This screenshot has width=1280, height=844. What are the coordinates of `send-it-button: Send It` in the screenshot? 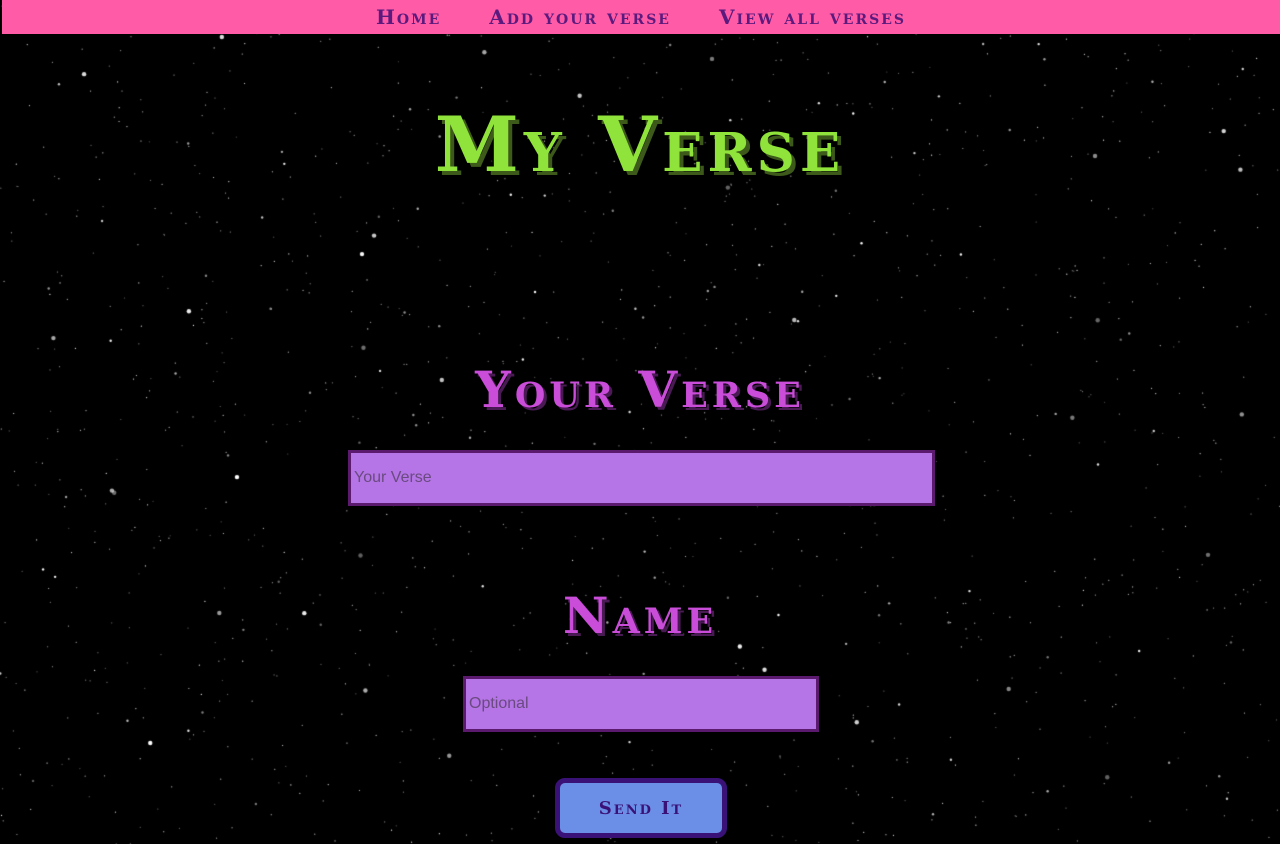 It's located at (641, 808).